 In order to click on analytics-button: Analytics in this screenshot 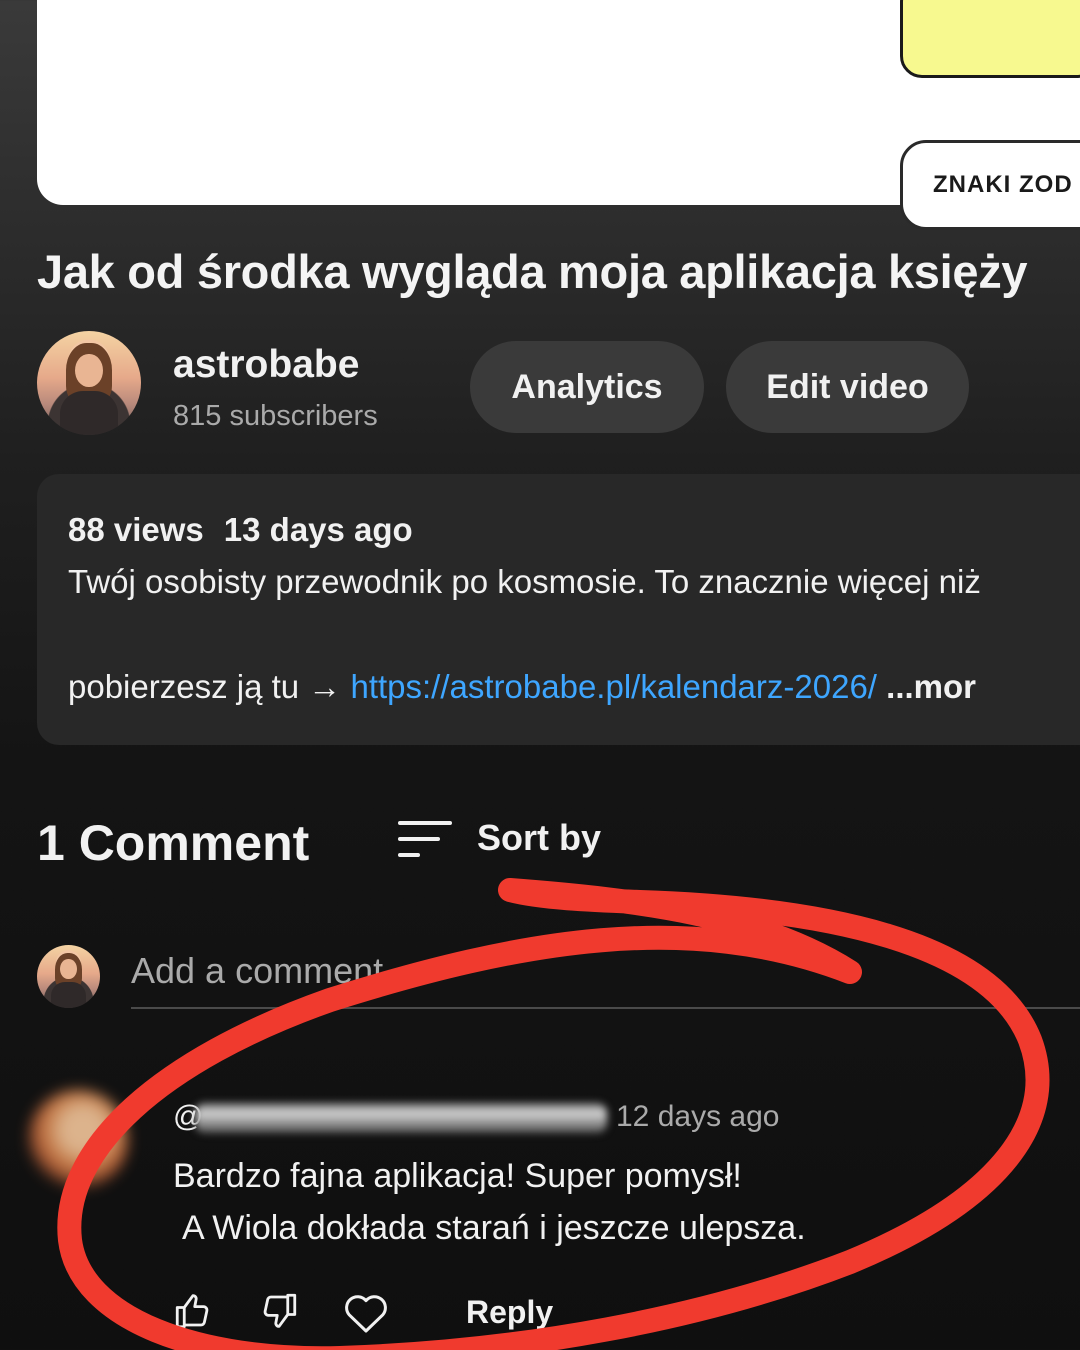, I will do `click(587, 387)`.